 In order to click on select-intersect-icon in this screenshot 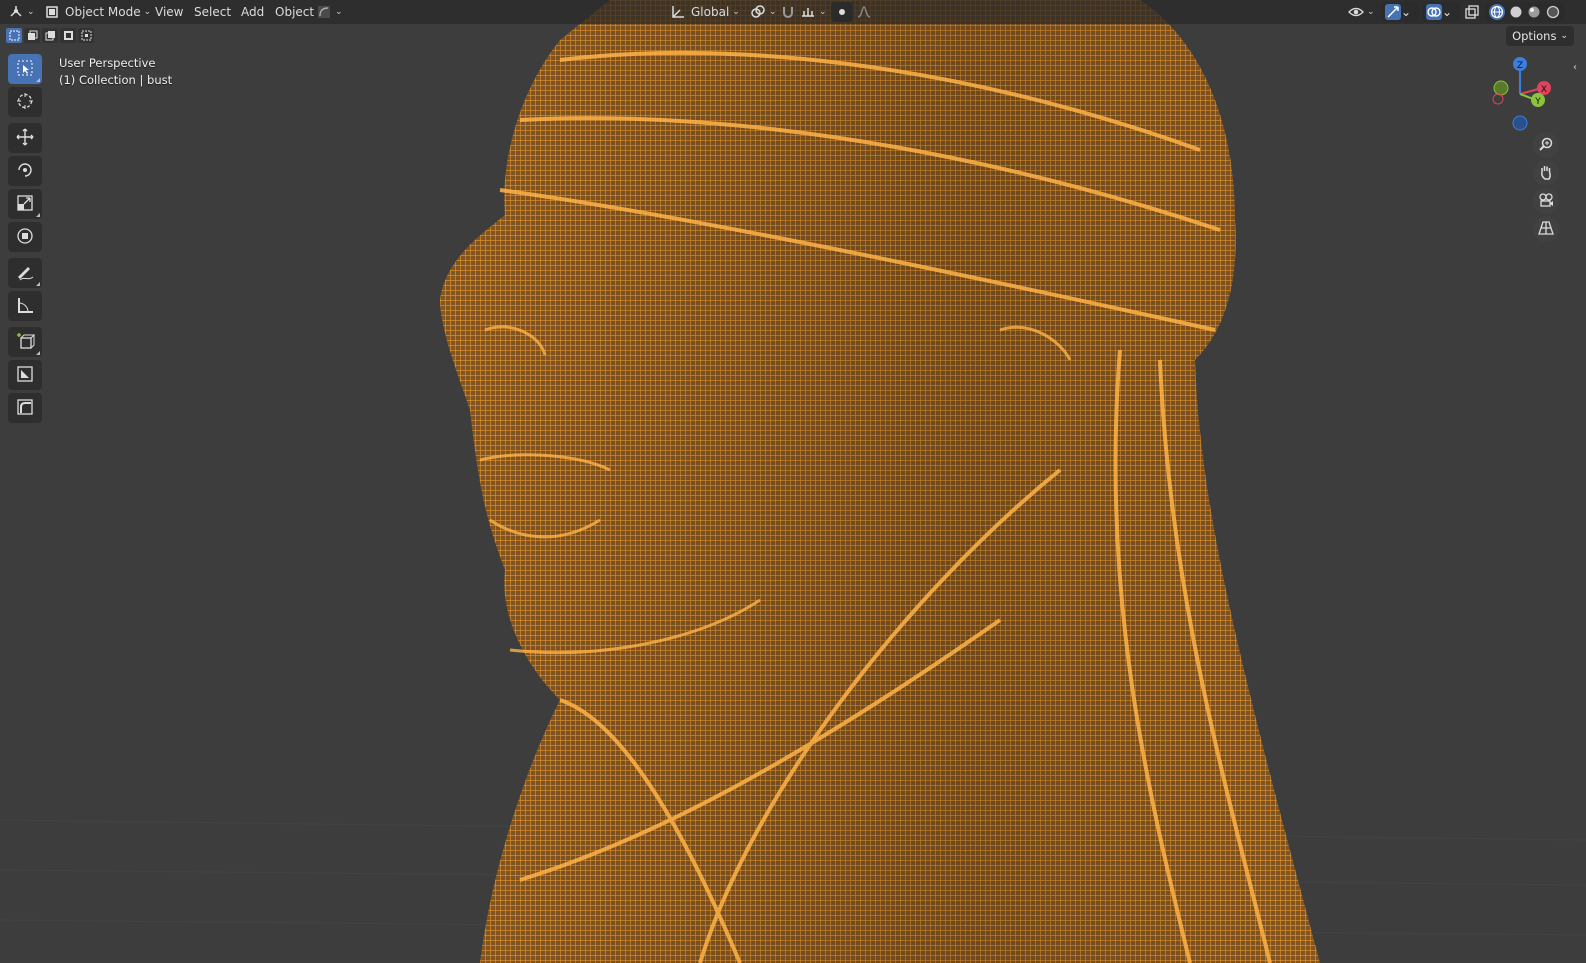, I will do `click(86, 35)`.